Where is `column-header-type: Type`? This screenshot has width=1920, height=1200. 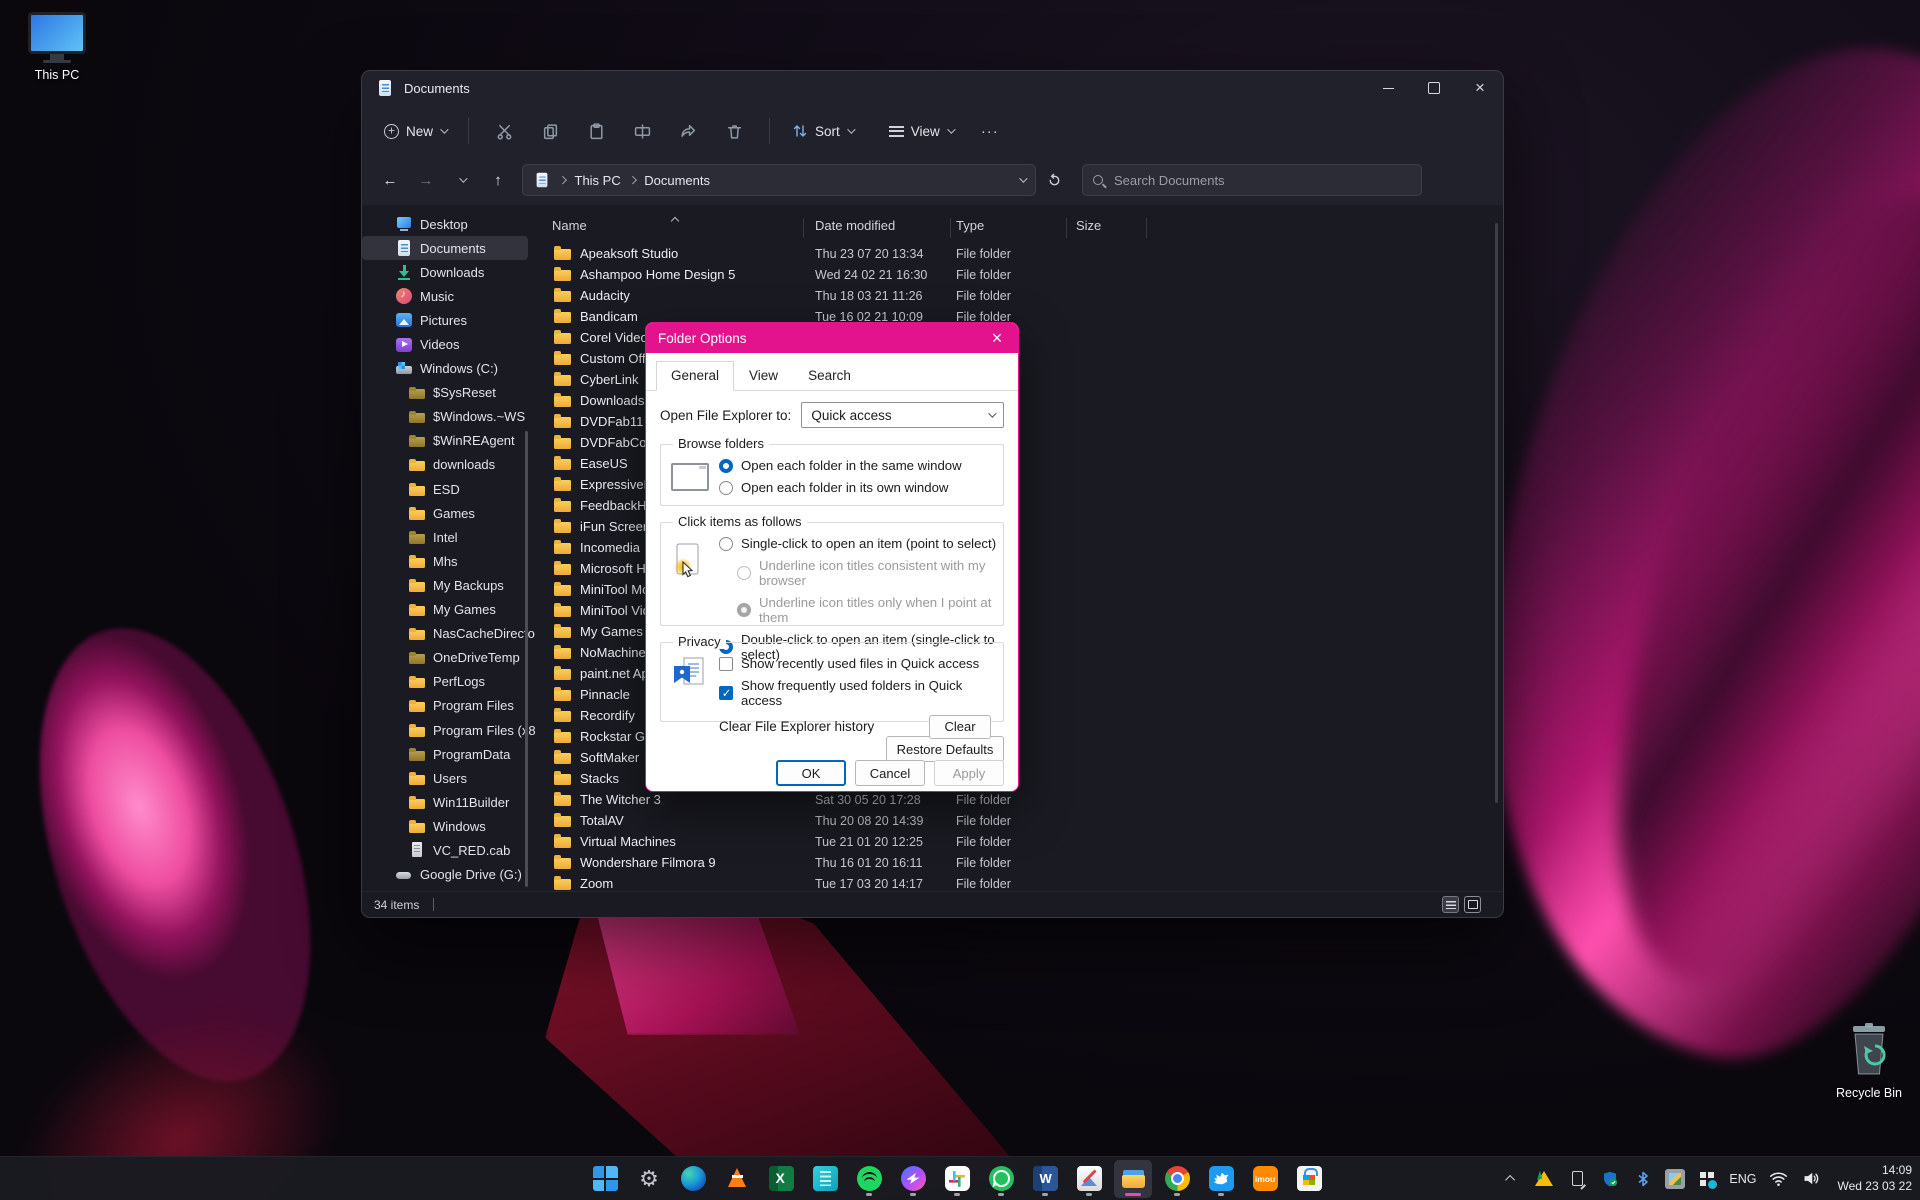 column-header-type: Type is located at coordinates (970, 225).